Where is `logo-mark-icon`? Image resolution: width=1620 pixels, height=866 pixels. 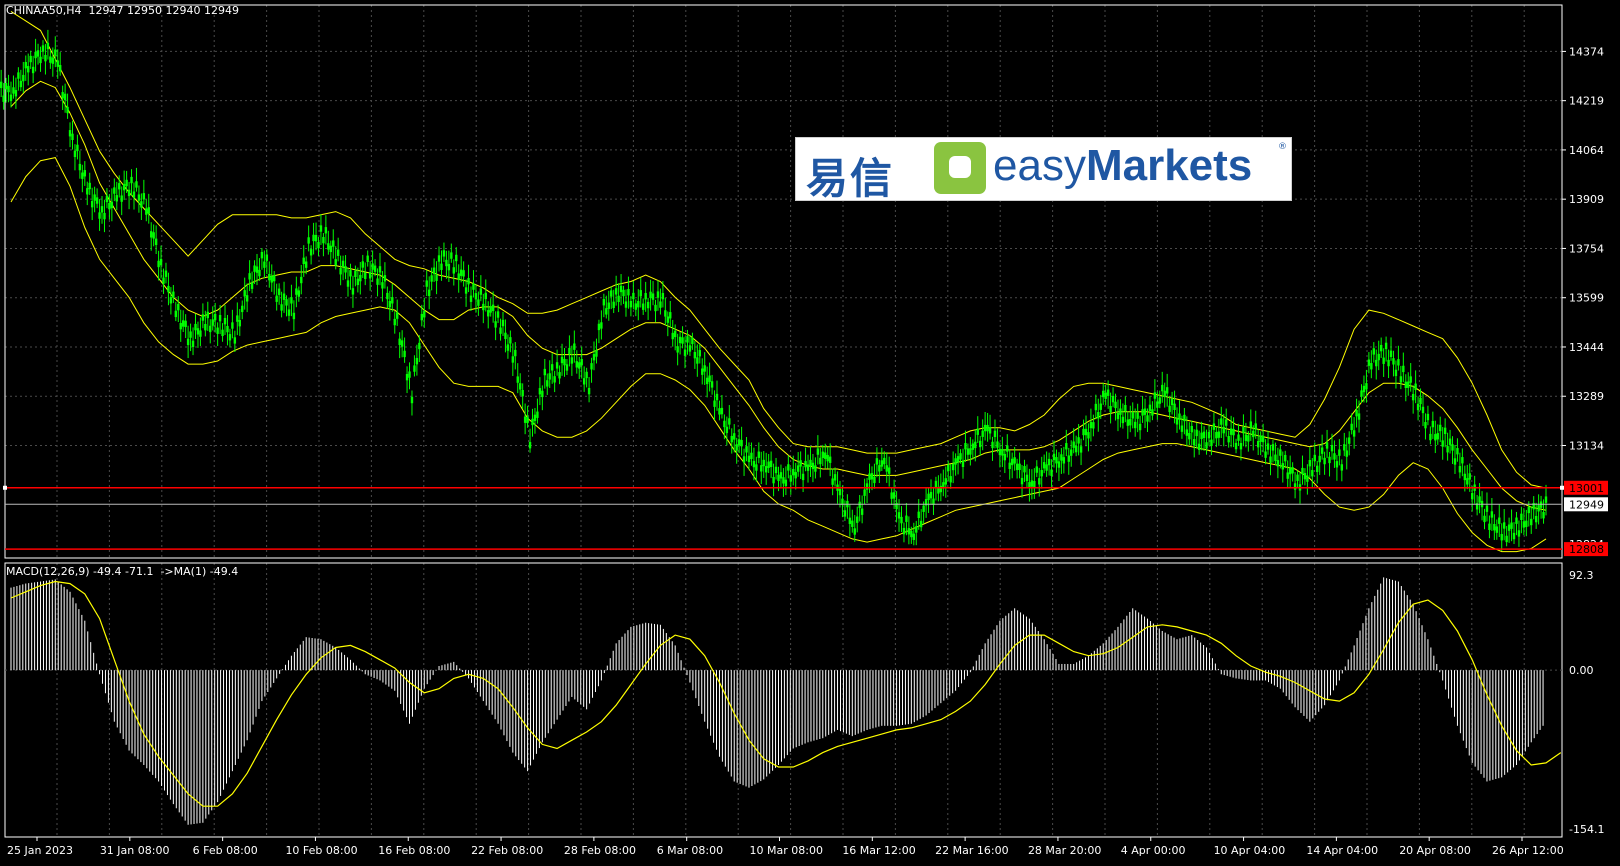 logo-mark-icon is located at coordinates (960, 168).